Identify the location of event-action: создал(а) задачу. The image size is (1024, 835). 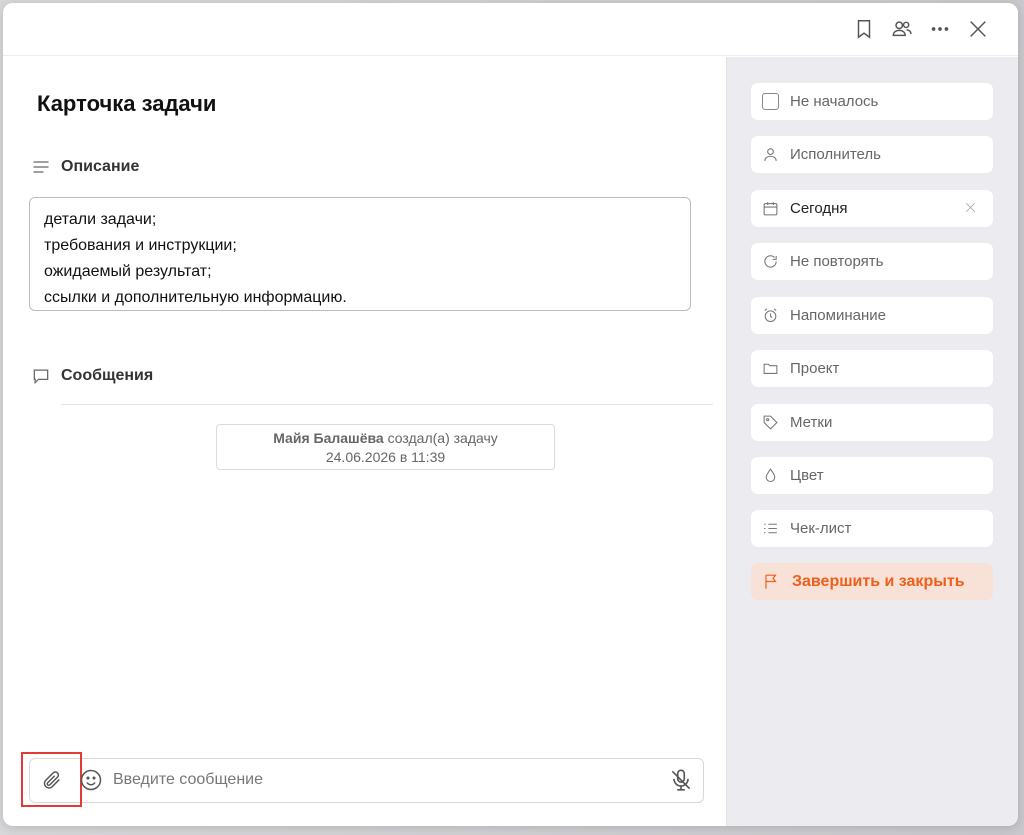
(442, 438).